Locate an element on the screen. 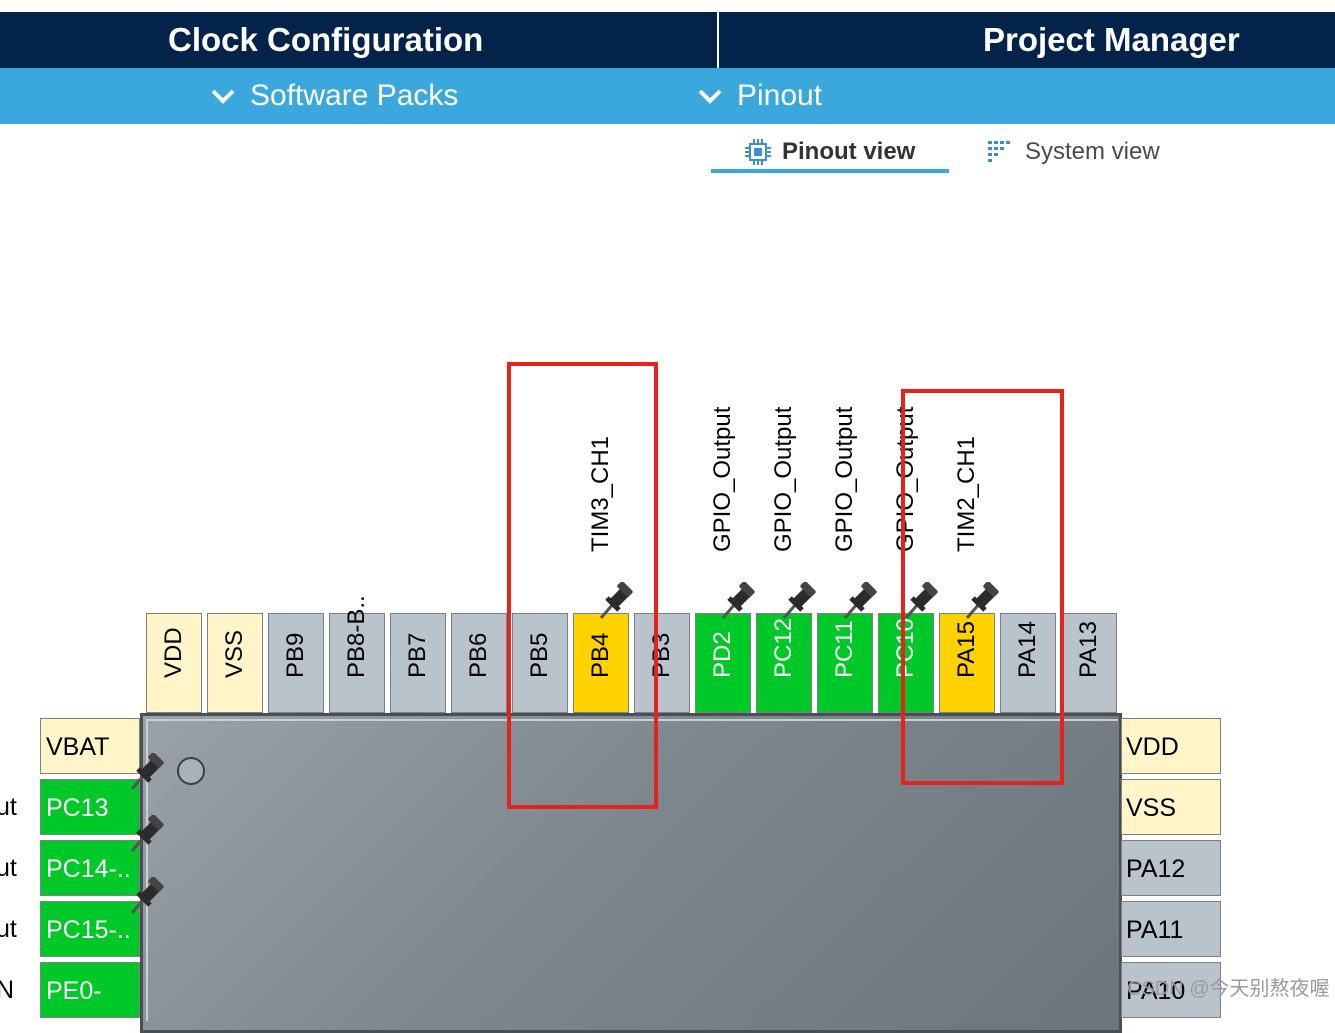  software-packs-label: Software Packs is located at coordinates (354, 95).